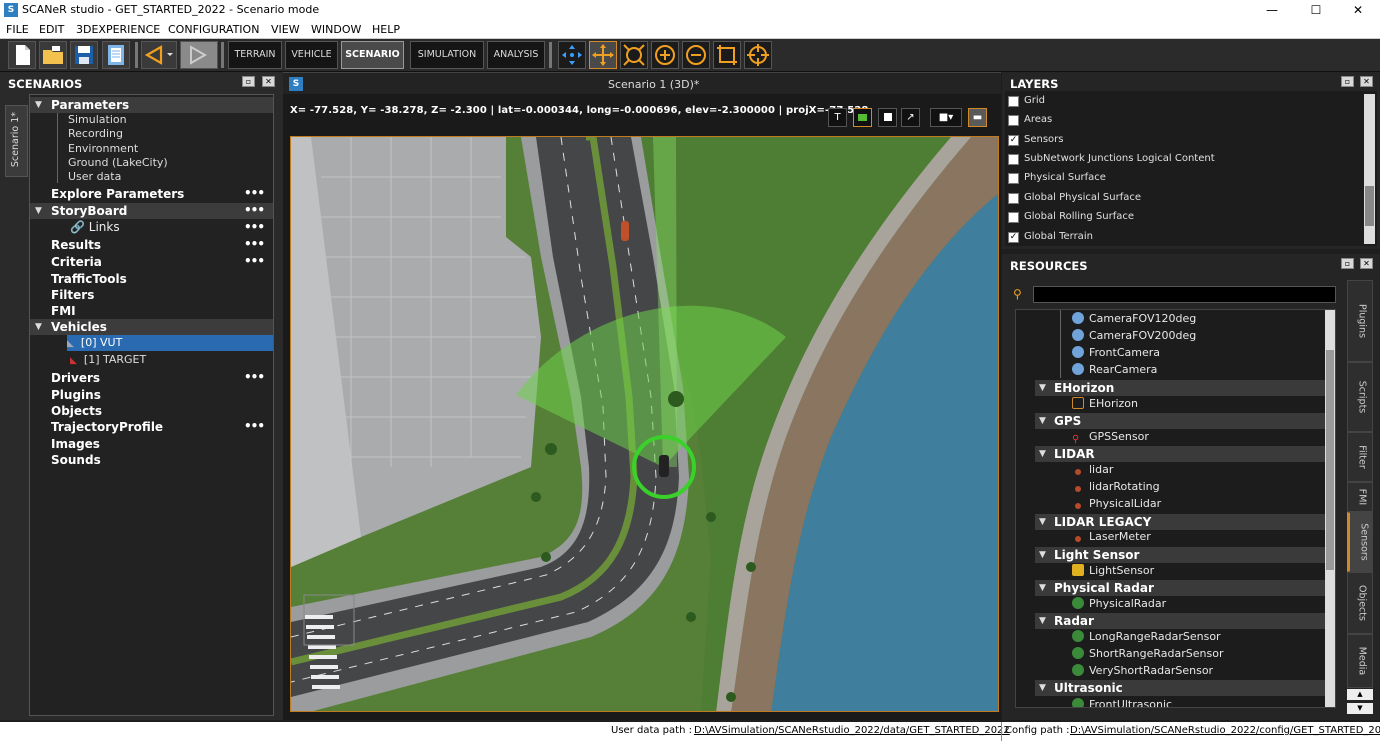 The image size is (1380, 741). Describe the element at coordinates (151, 262) in the screenshot. I see `tree-criteria: Criteria •••` at that location.